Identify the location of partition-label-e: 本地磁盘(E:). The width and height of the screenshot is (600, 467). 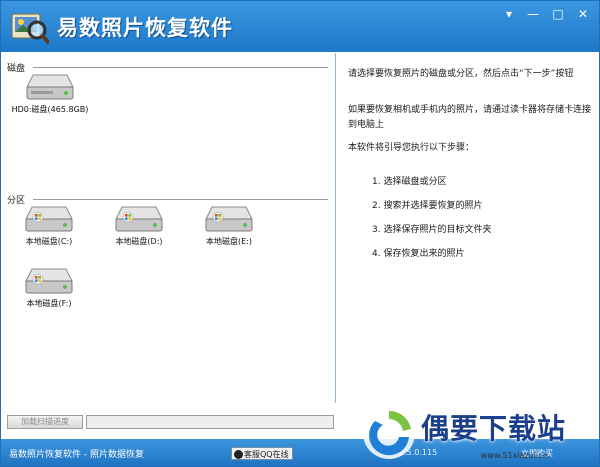
(229, 241).